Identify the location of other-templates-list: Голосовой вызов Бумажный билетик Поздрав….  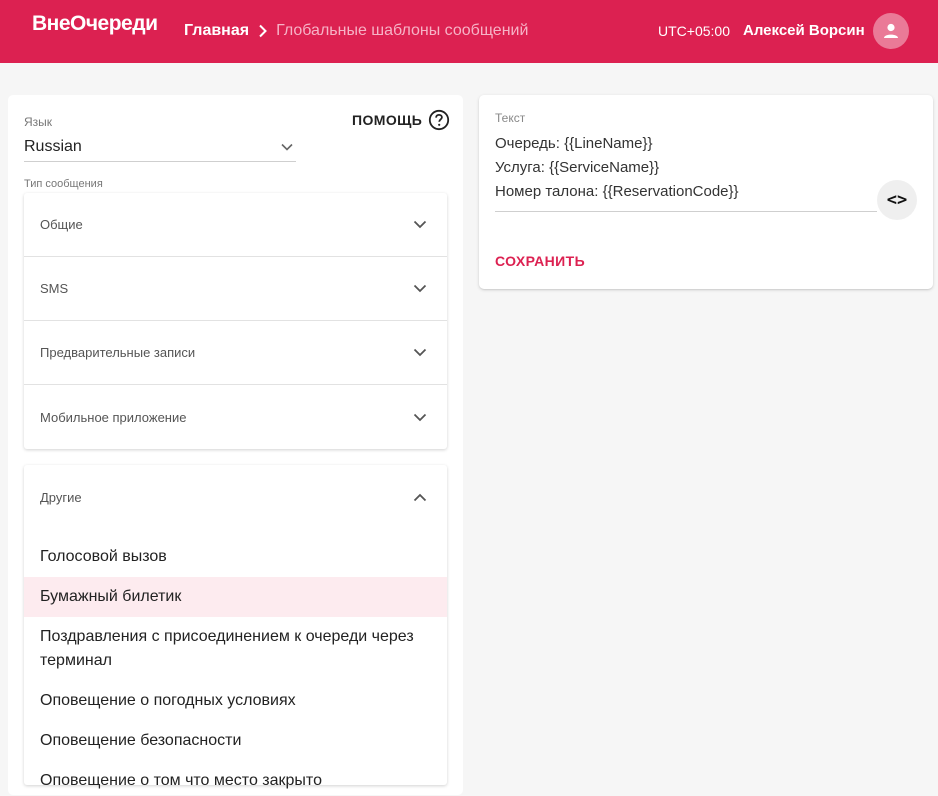
(235, 666).